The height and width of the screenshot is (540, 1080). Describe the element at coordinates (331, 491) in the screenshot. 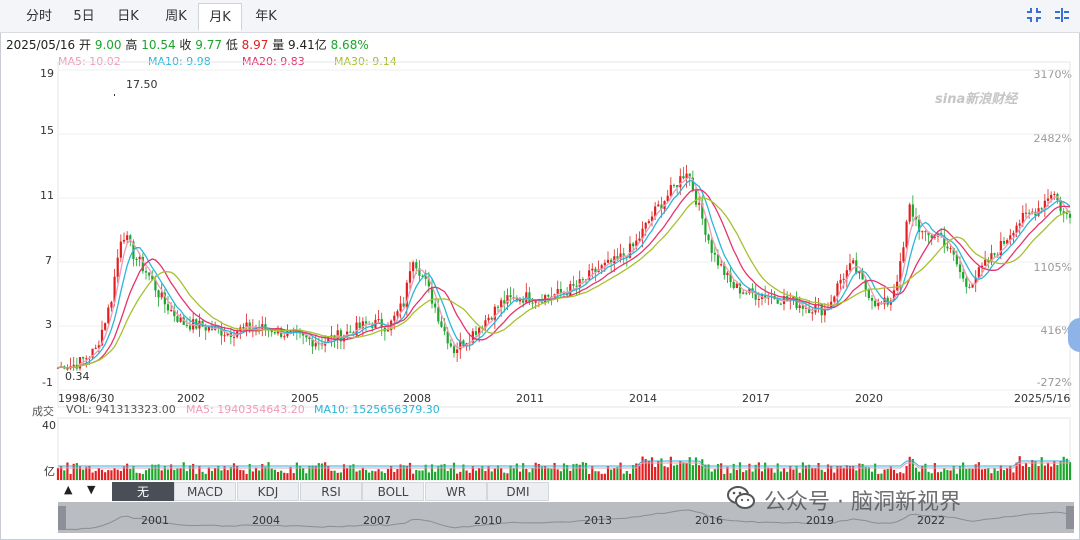

I see `indicator-rsi: RSI` at that location.